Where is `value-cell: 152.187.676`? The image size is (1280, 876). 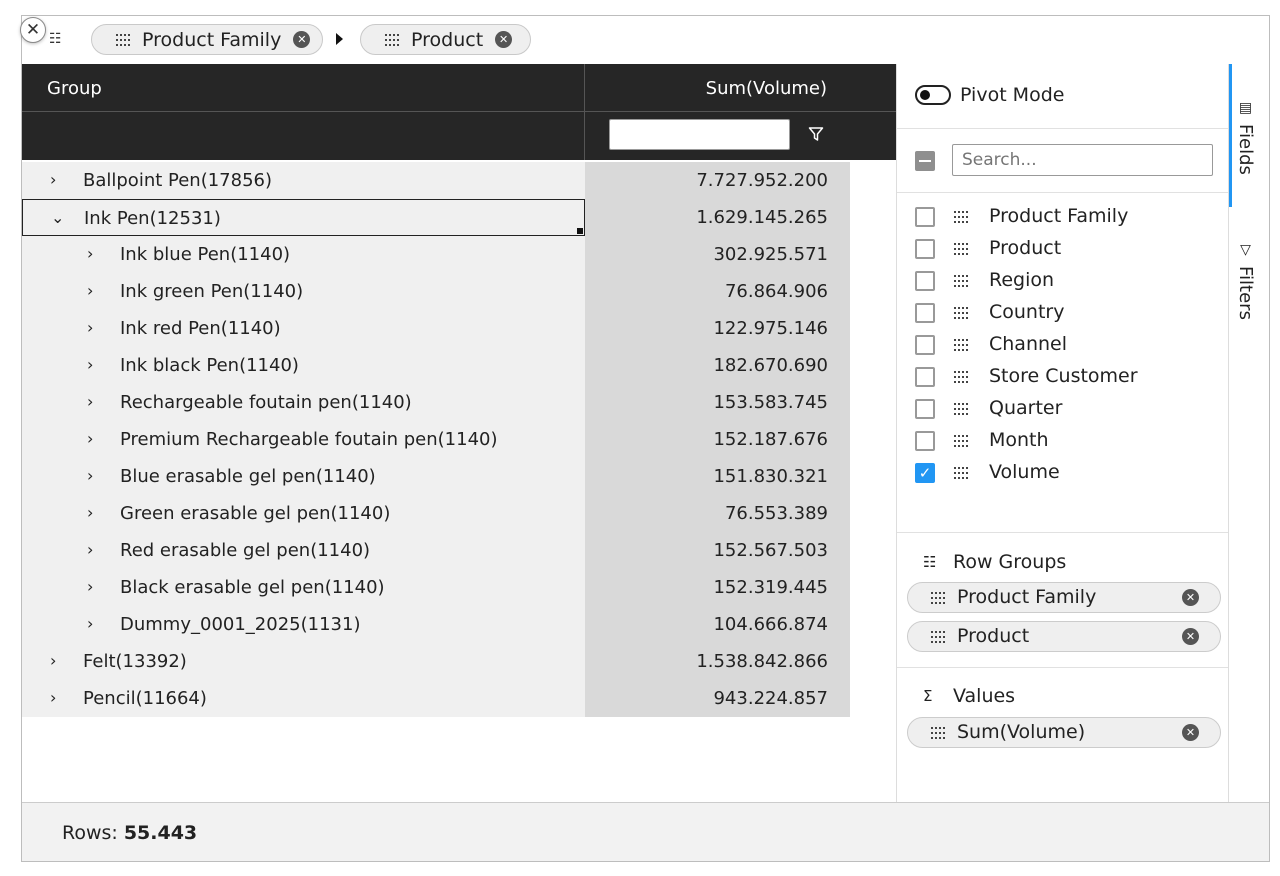 value-cell: 152.187.676 is located at coordinates (717, 439).